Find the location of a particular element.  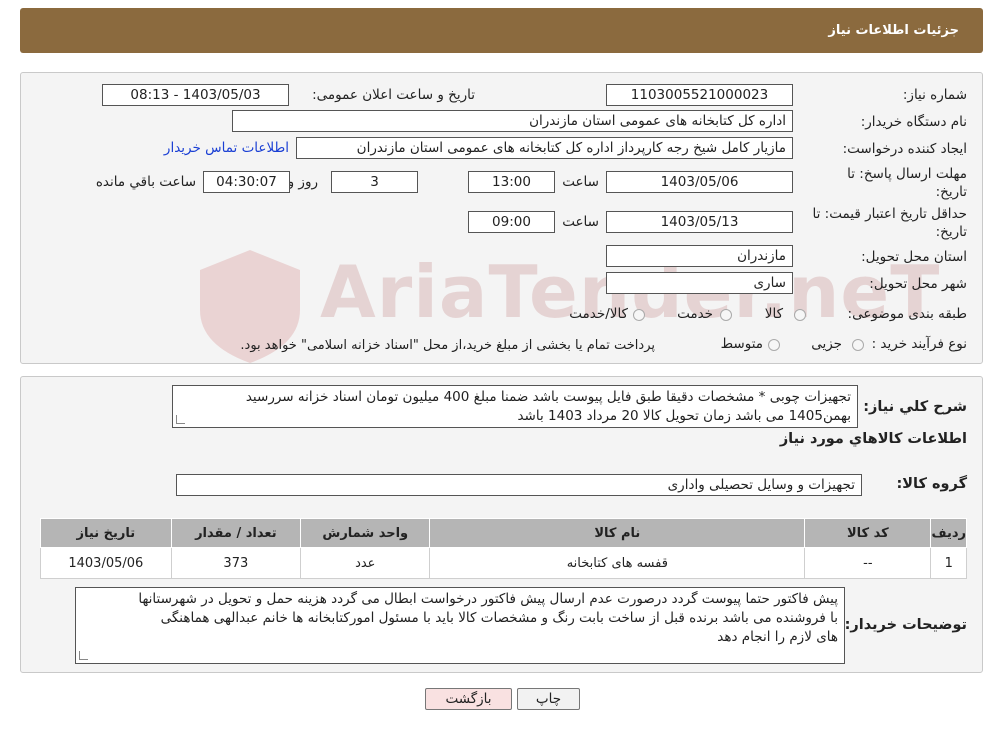

buyer-notes-line-3: های لازم را انجام دهد is located at coordinates (777, 637).